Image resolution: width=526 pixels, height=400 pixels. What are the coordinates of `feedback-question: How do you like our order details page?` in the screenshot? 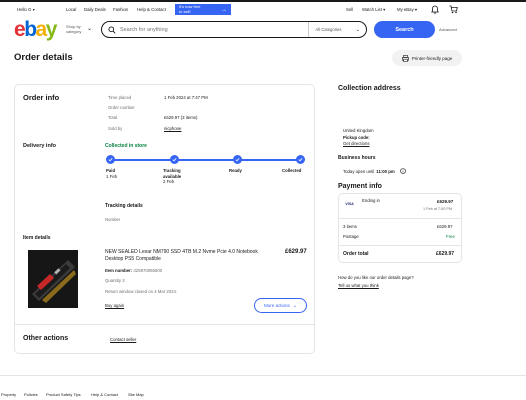 It's located at (376, 277).